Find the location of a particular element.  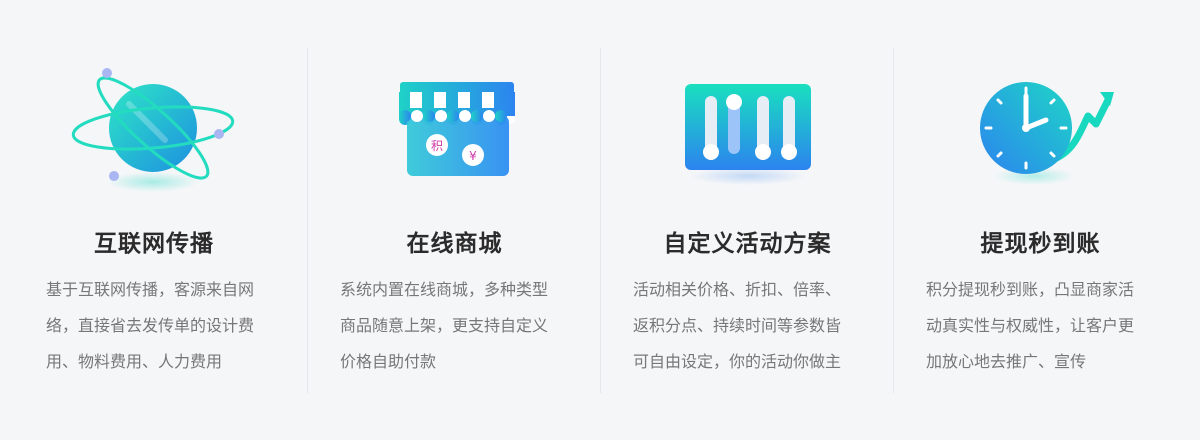

feature-description: 系统内置在线商城，多种类型 商品随意上架，更支持自定义 价格自助付款 is located at coordinates (460, 326).